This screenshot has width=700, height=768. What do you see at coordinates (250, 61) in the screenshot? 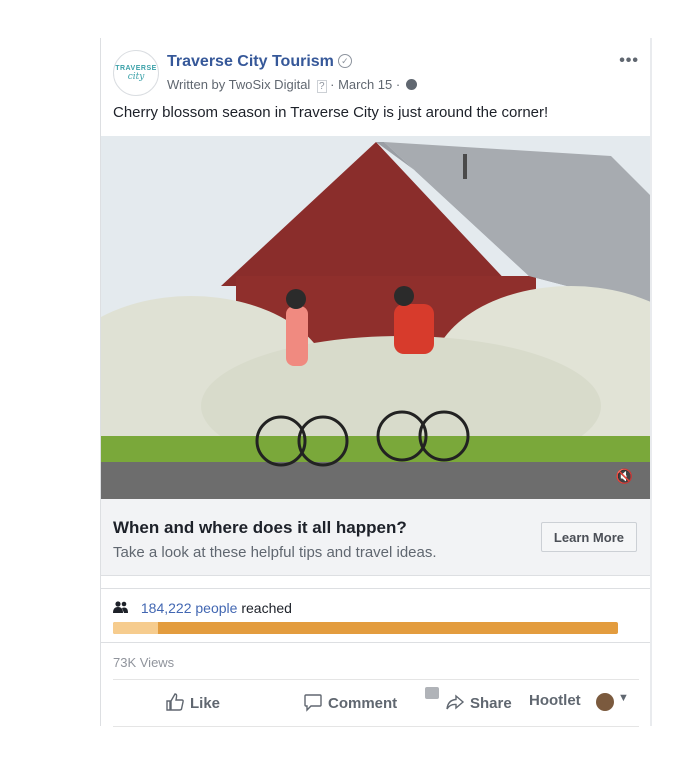
I see `page-name-link: Traverse City Tourism` at bounding box center [250, 61].